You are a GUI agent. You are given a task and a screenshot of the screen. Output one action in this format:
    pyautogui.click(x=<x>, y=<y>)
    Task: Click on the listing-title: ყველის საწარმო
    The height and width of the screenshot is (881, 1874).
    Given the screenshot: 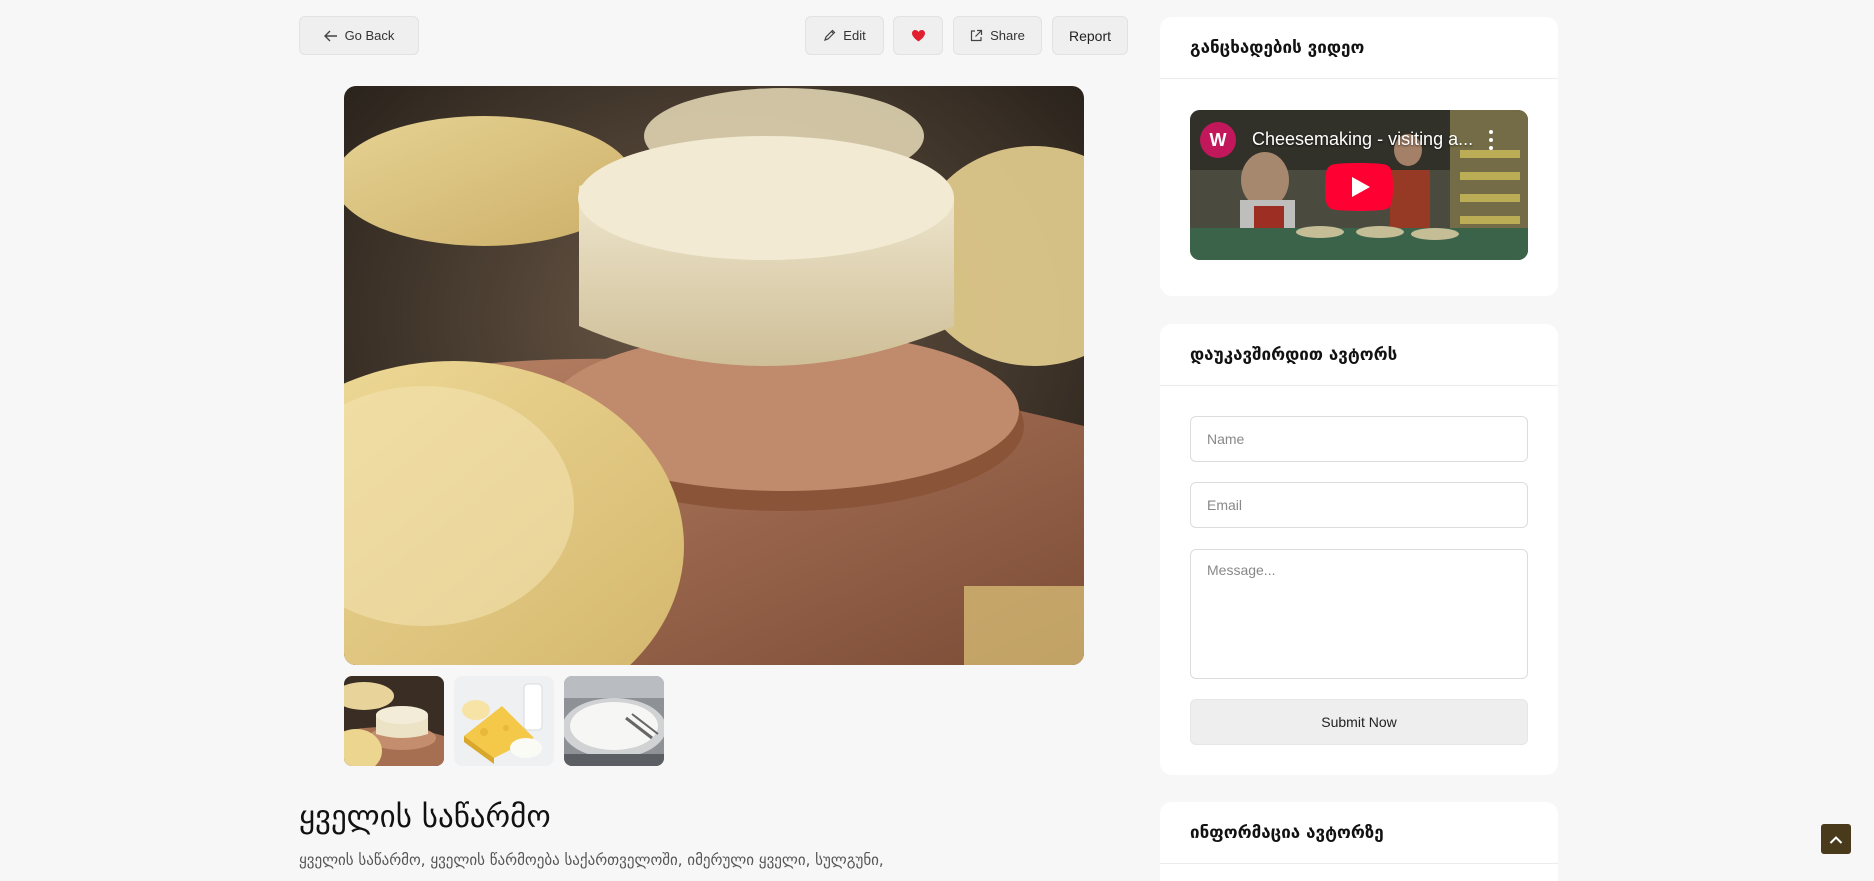 What is the action you would take?
    pyautogui.click(x=425, y=817)
    